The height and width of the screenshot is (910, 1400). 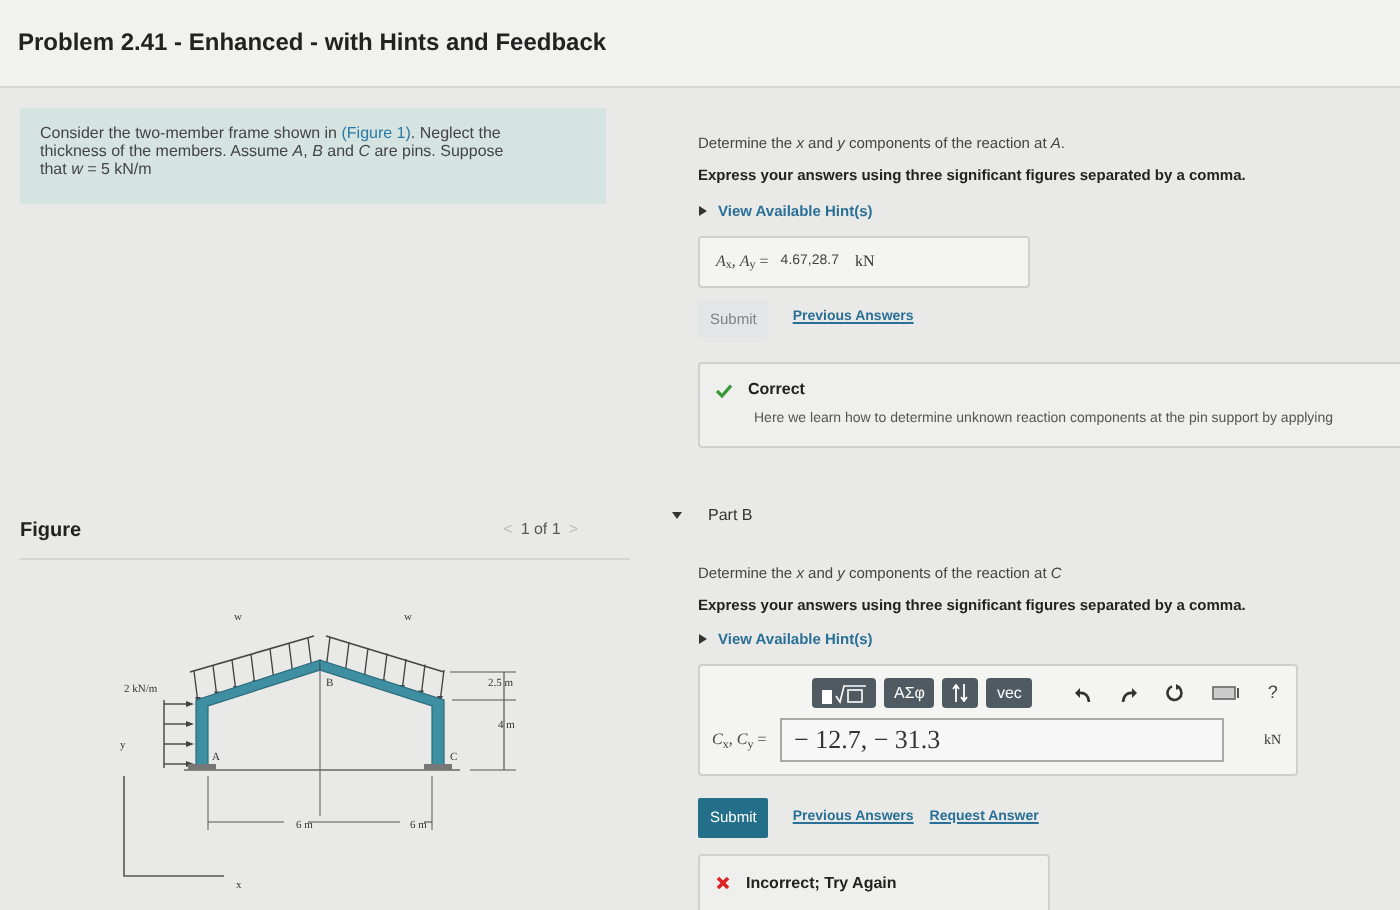 I want to click on help-button: ?, so click(x=1272, y=693).